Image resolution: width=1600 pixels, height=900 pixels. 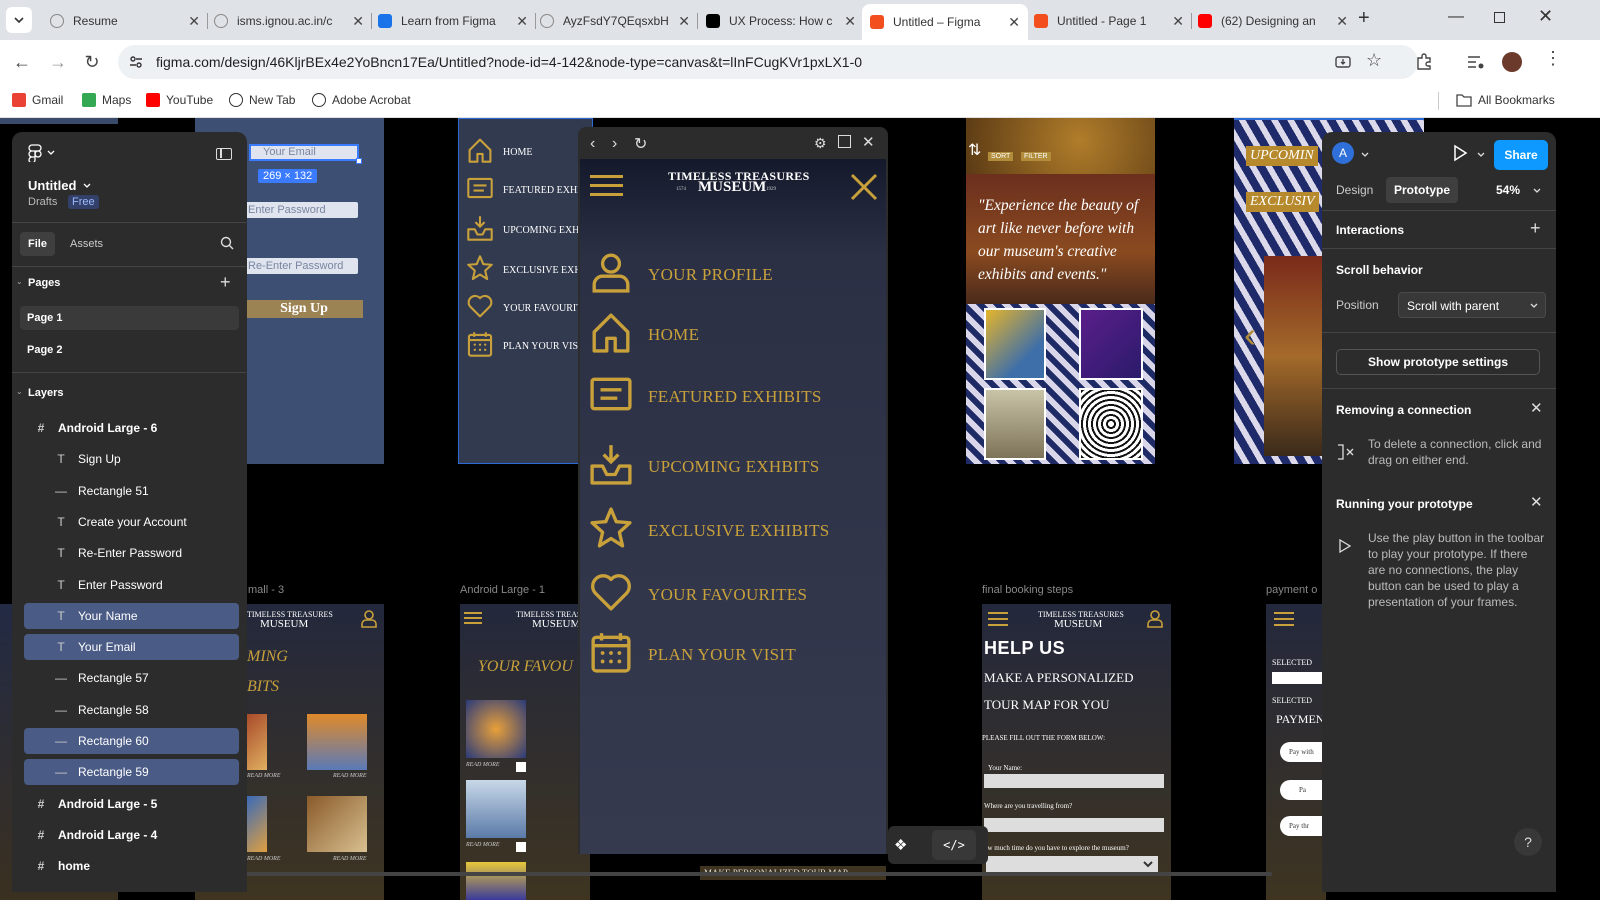 What do you see at coordinates (521, 767) in the screenshot?
I see `fav-share-icon` at bounding box center [521, 767].